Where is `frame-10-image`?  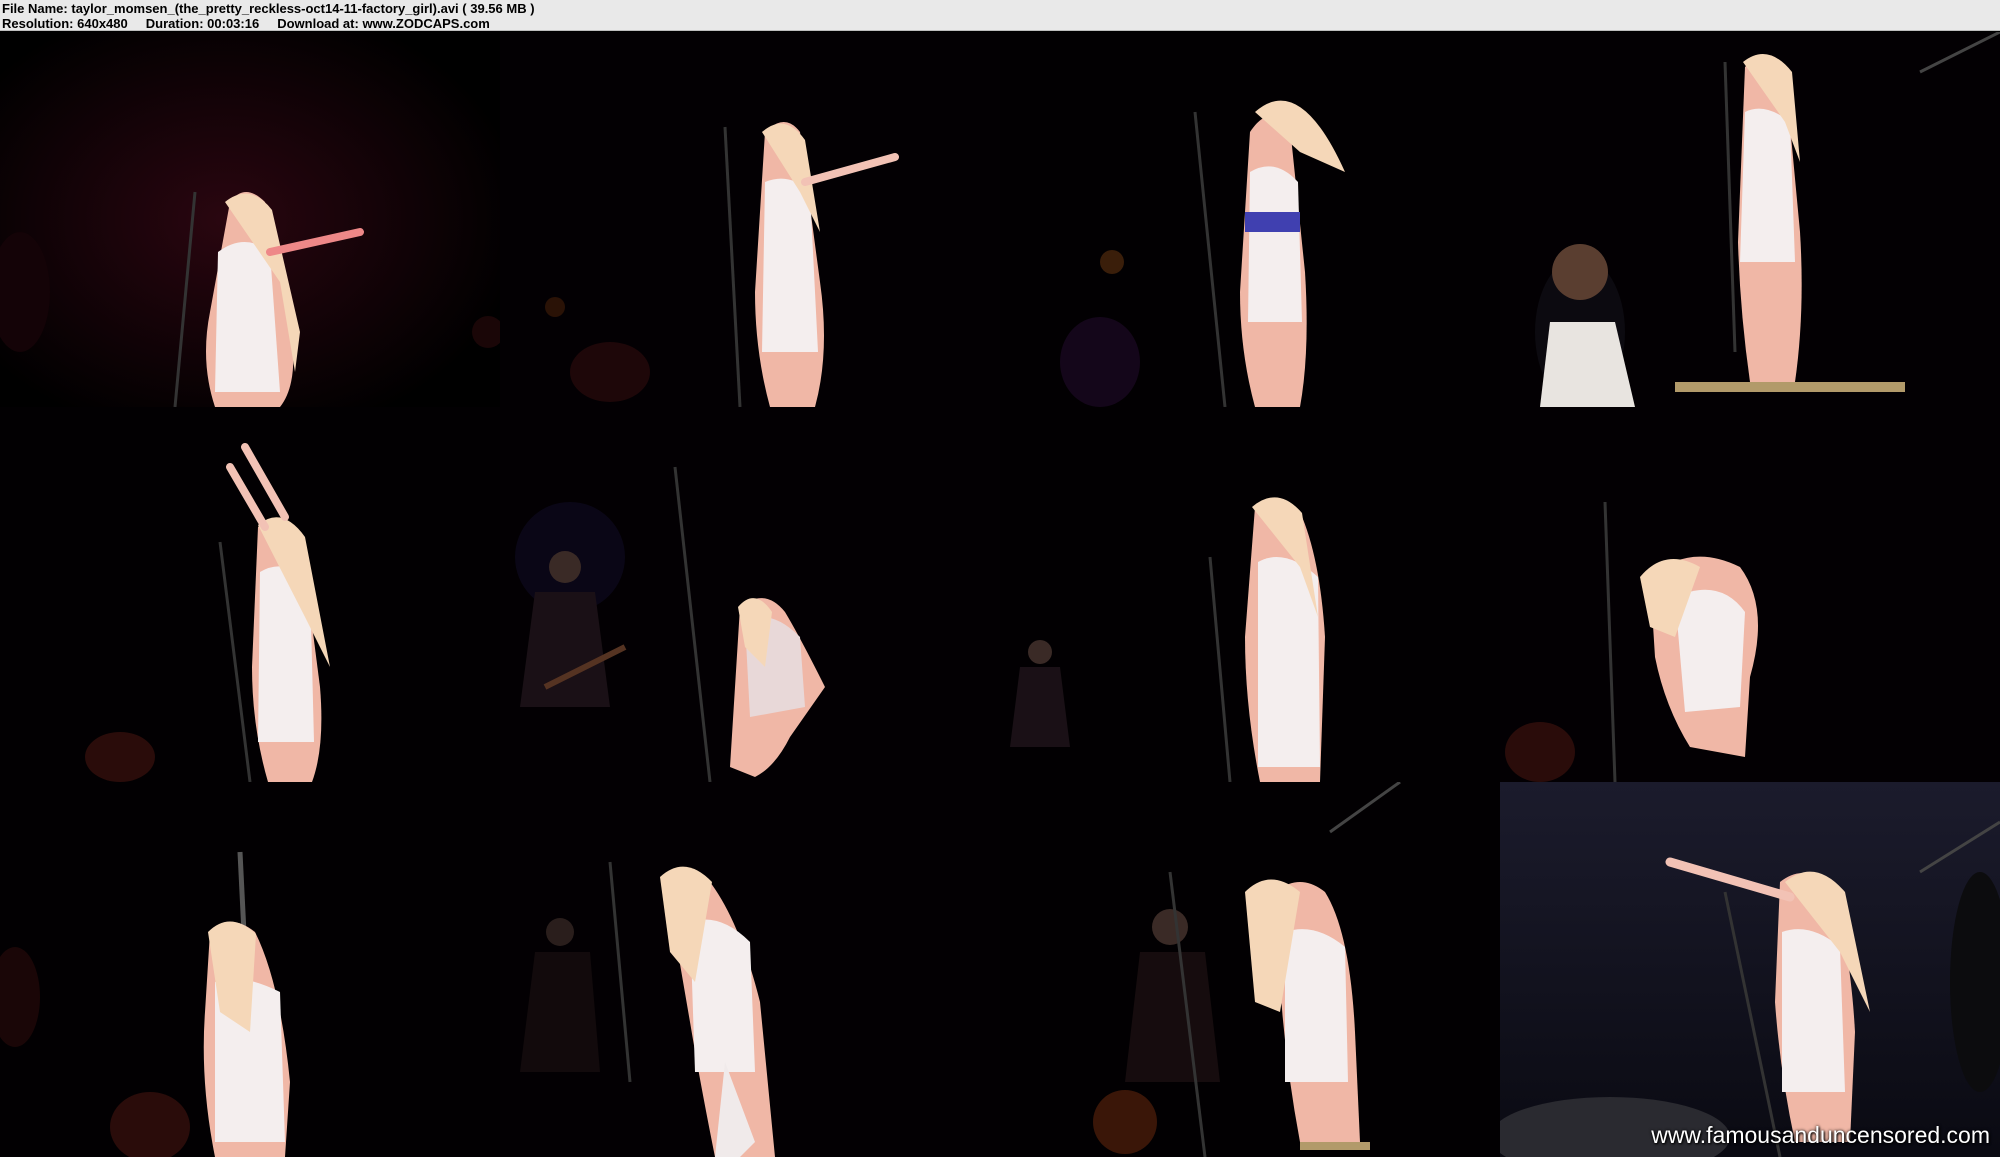
frame-10-image is located at coordinates (750, 969).